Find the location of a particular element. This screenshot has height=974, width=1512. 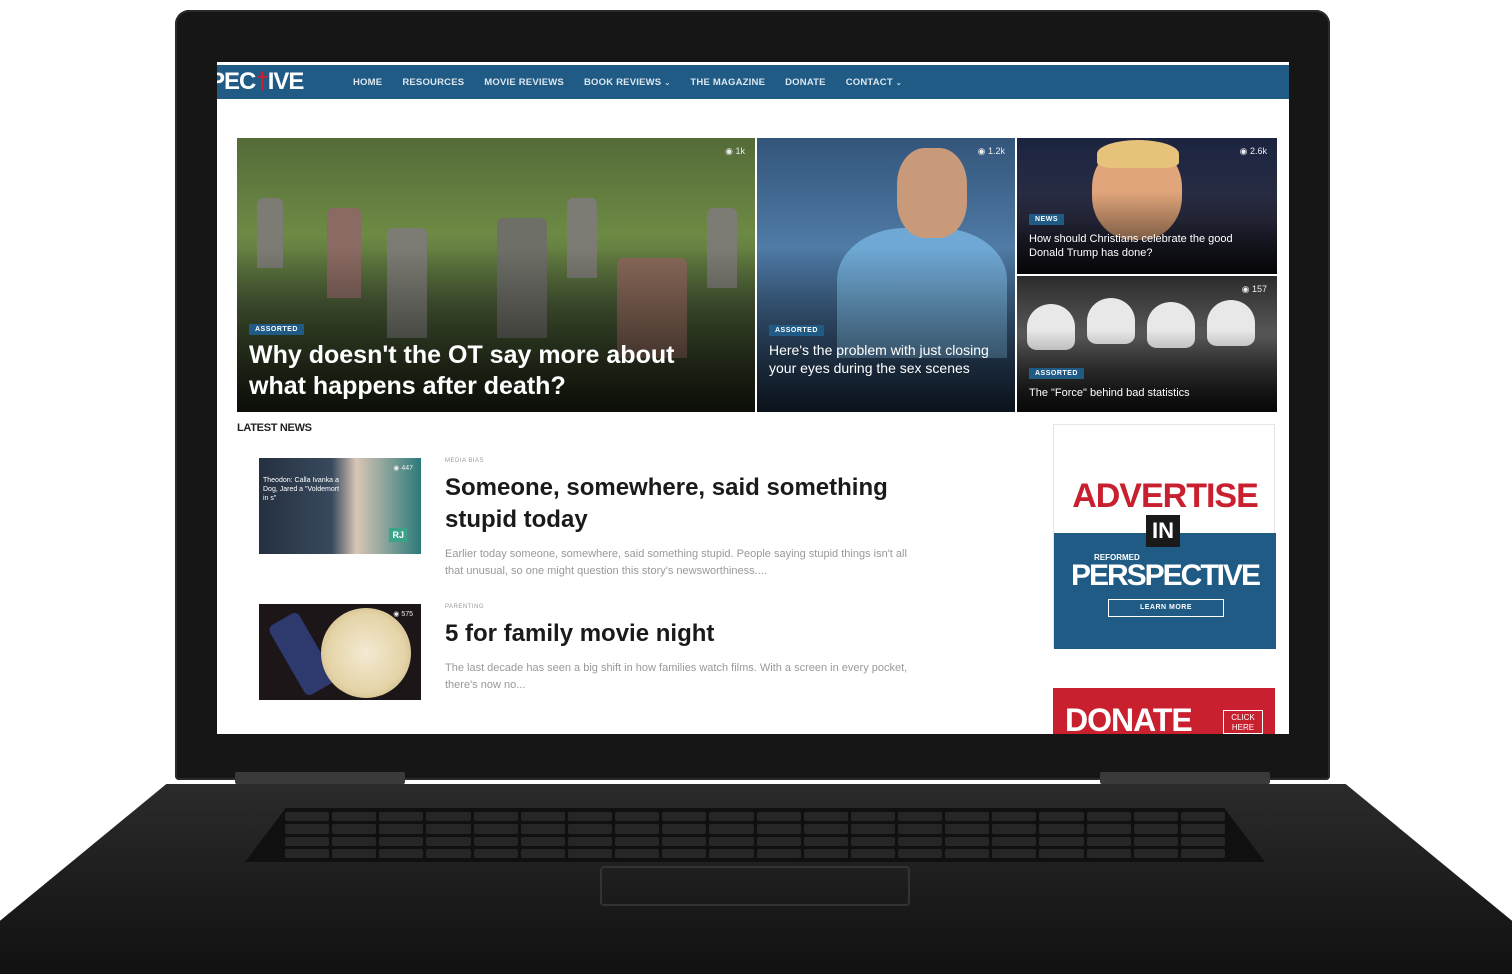

laptop-trackpad is located at coordinates (755, 886).